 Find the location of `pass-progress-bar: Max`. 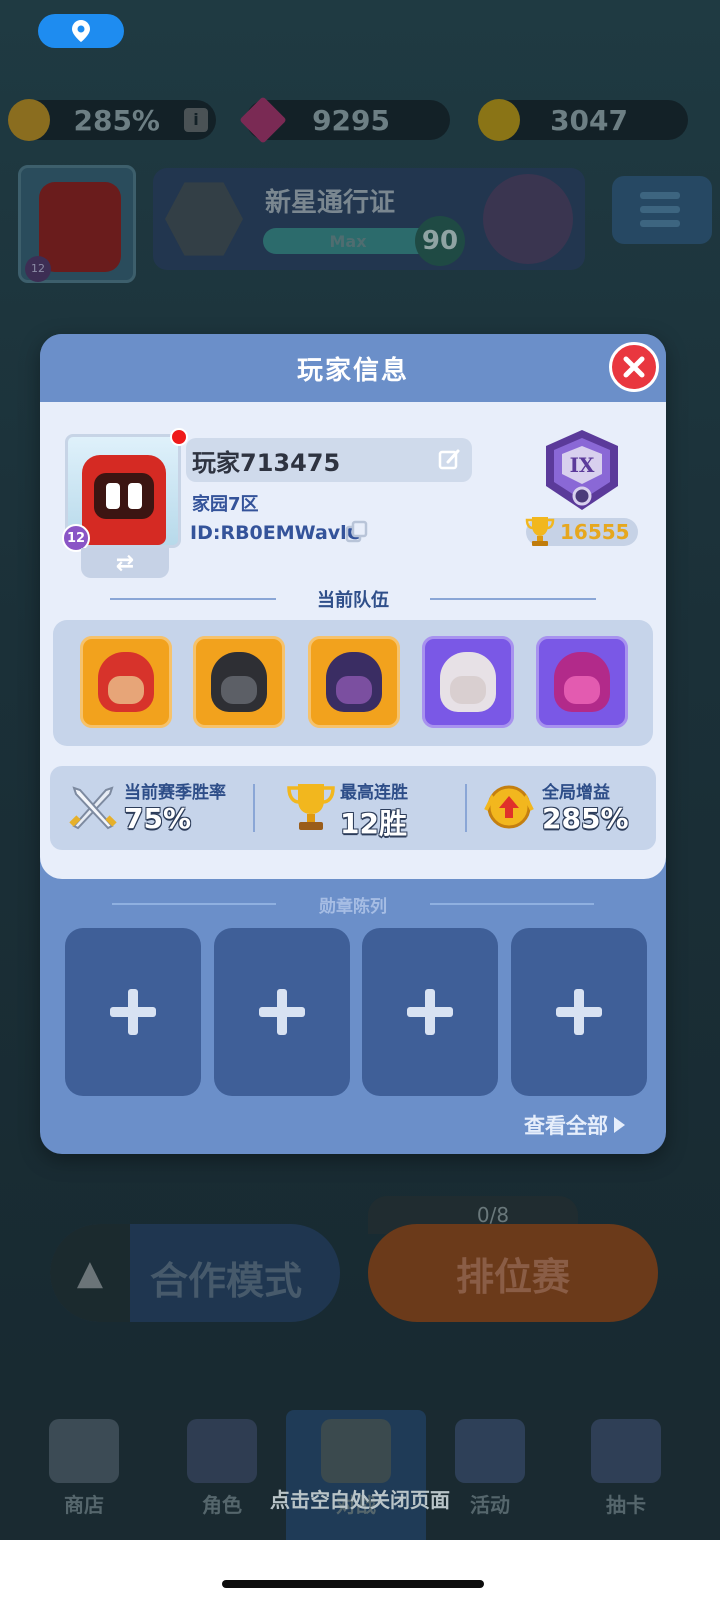

pass-progress-bar: Max is located at coordinates (348, 241).